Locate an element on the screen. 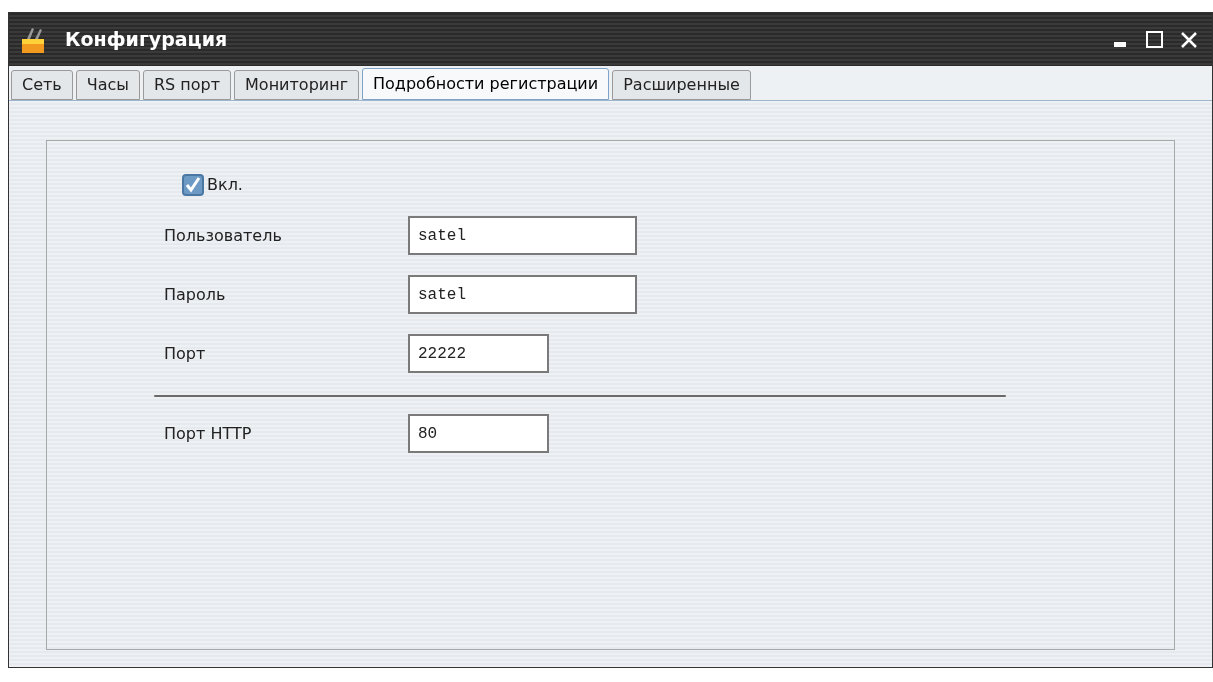  window-title: Конфигурация is located at coordinates (146, 40).